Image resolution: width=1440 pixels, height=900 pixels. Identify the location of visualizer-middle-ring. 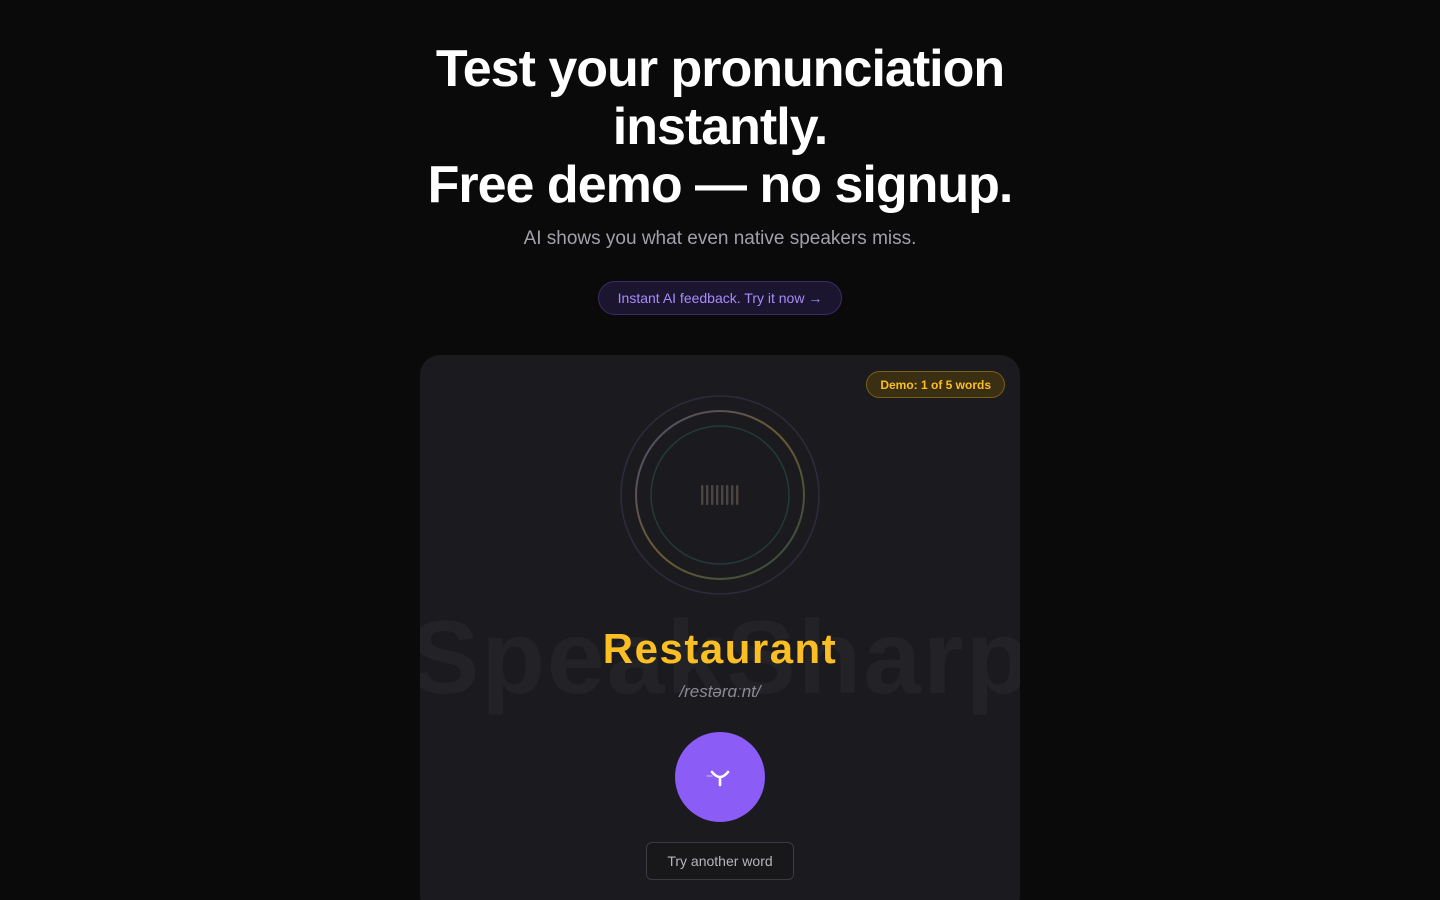
(720, 495).